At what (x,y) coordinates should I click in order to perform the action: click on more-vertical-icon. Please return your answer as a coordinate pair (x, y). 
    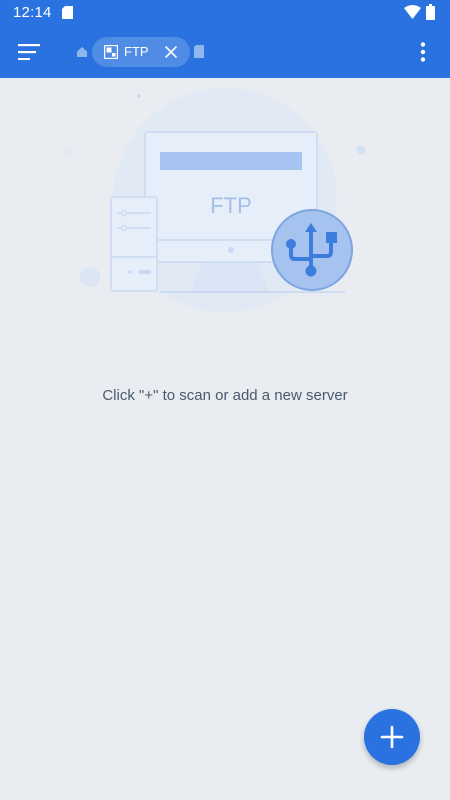
    Looking at the image, I should click on (423, 52).